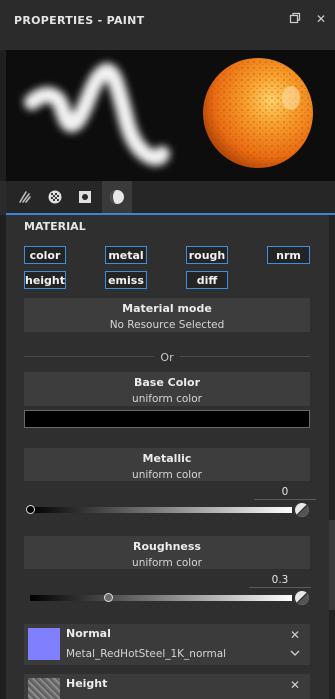 The width and height of the screenshot is (335, 699). Describe the element at coordinates (285, 493) in the screenshot. I see `metallic-value-field: 0` at that location.